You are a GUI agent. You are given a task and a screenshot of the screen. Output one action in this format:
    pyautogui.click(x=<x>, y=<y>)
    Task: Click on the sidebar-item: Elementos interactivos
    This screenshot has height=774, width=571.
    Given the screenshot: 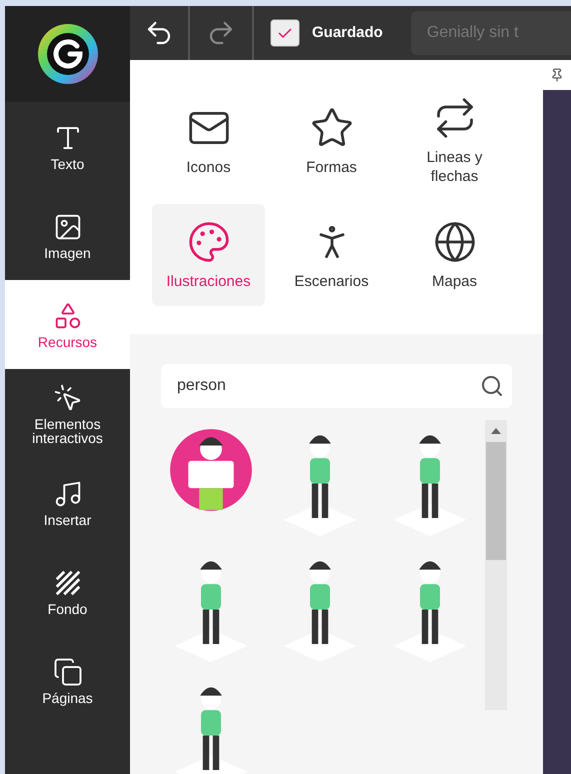 What is the action you would take?
    pyautogui.click(x=67, y=413)
    